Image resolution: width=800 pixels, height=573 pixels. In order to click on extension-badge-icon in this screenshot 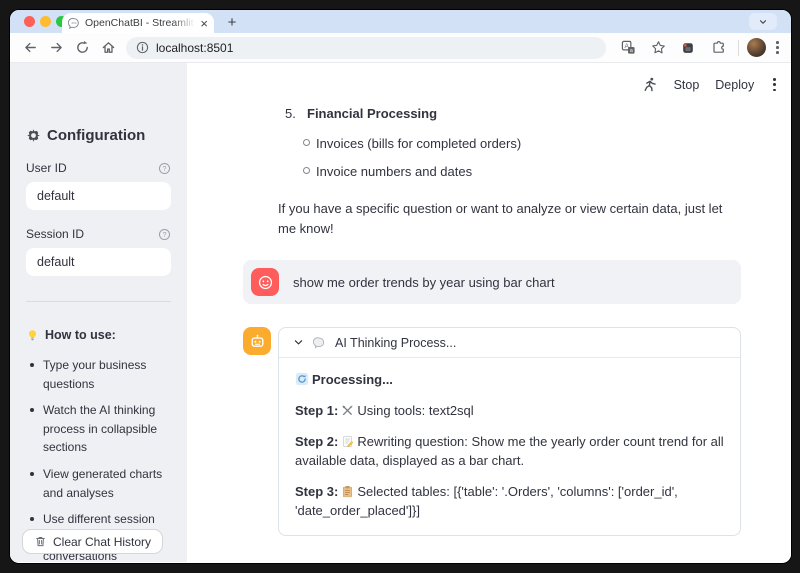, I will do `click(688, 47)`.